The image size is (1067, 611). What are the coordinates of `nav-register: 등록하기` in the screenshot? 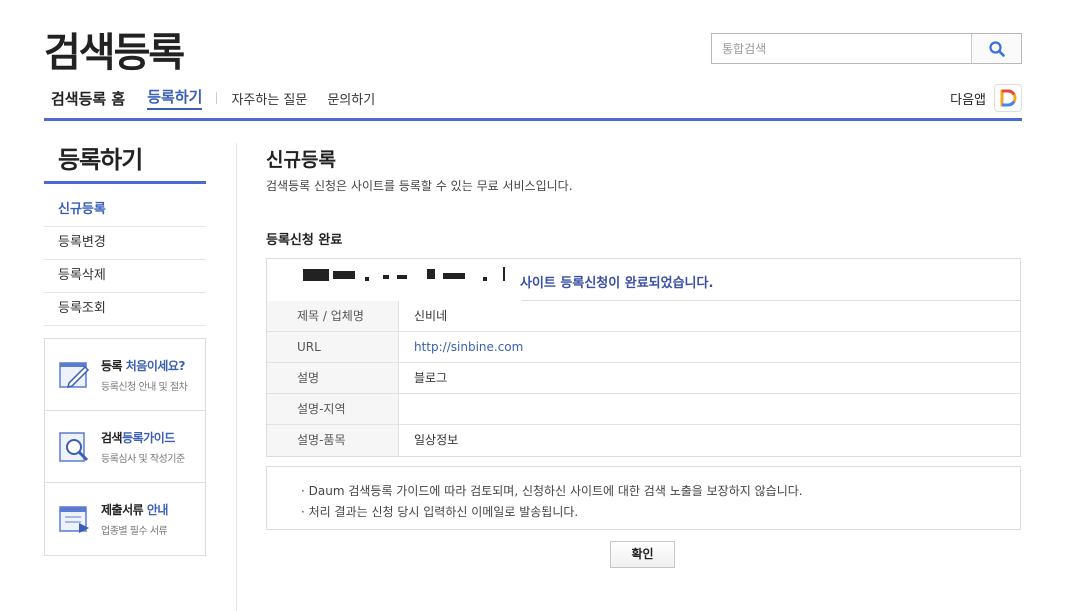 It's located at (175, 98).